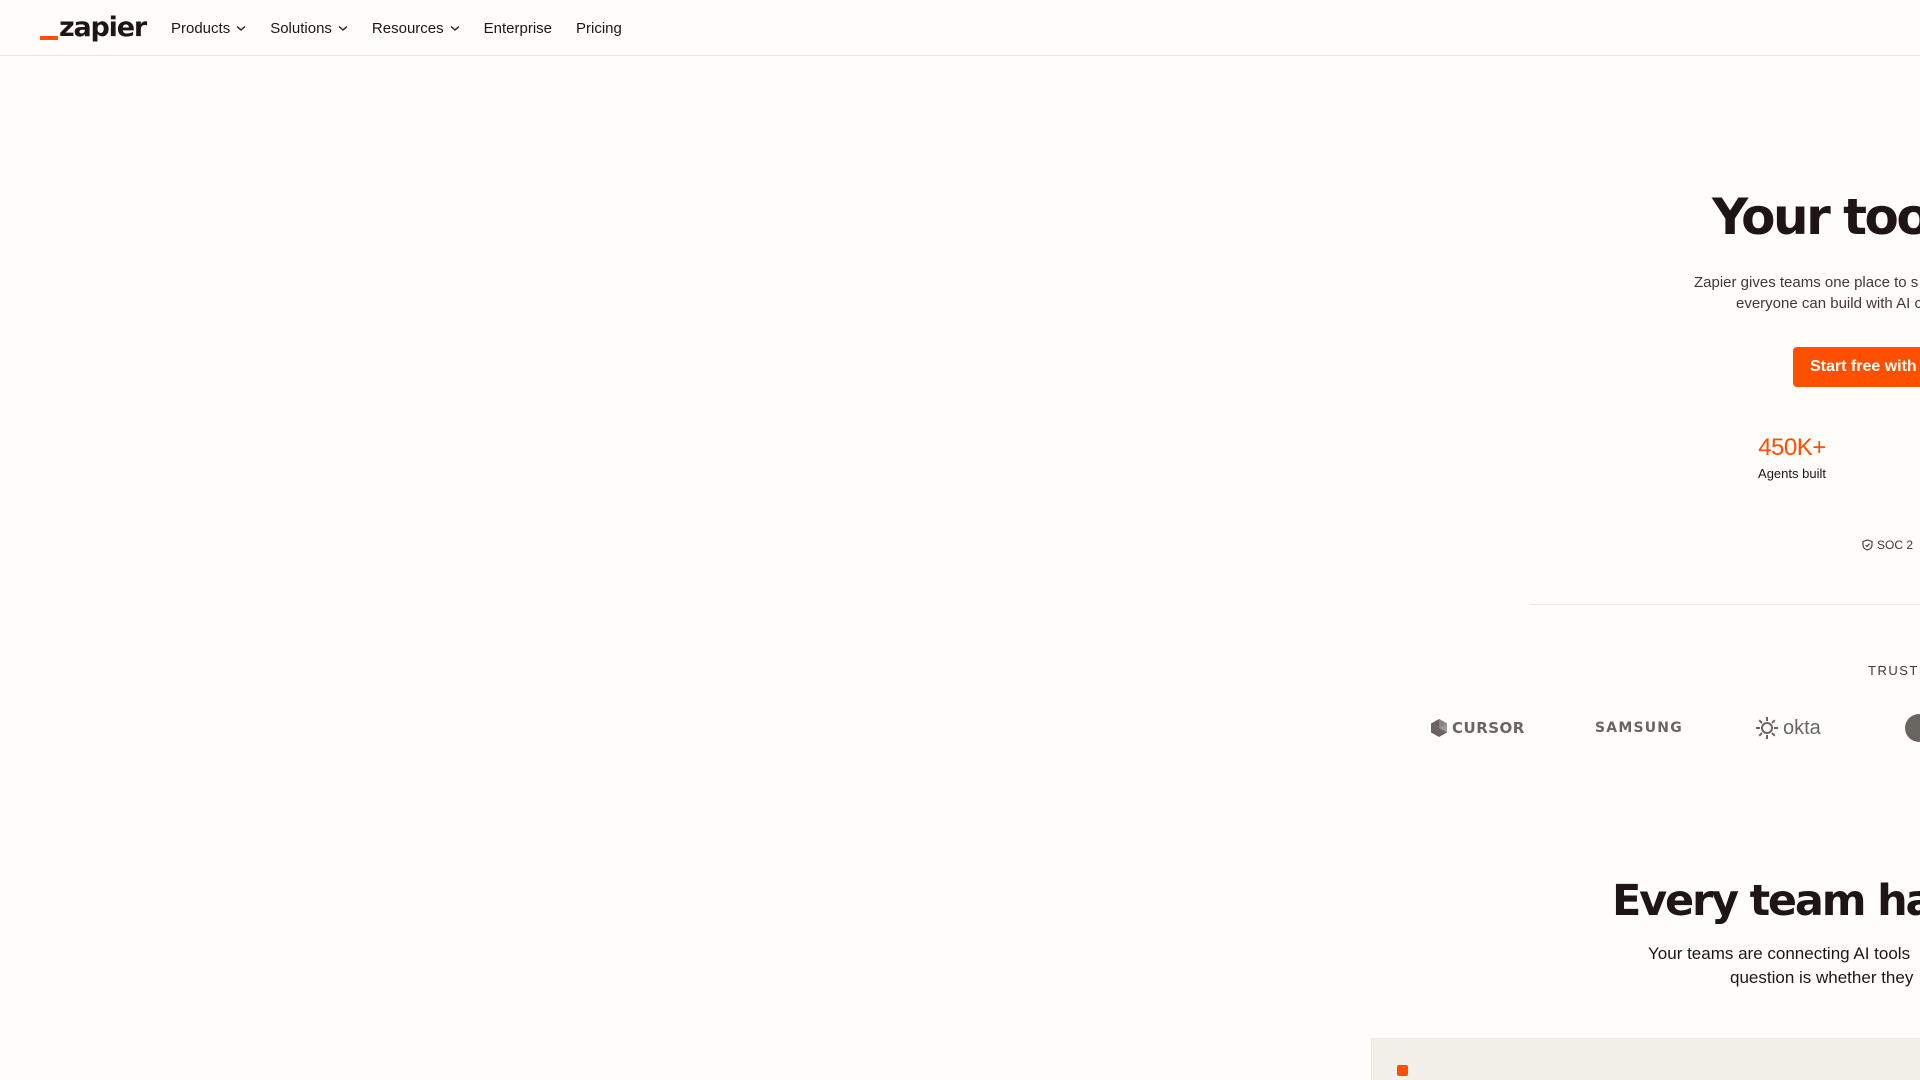  What do you see at coordinates (1856, 367) in the screenshot?
I see `start-free-button: Start free with` at bounding box center [1856, 367].